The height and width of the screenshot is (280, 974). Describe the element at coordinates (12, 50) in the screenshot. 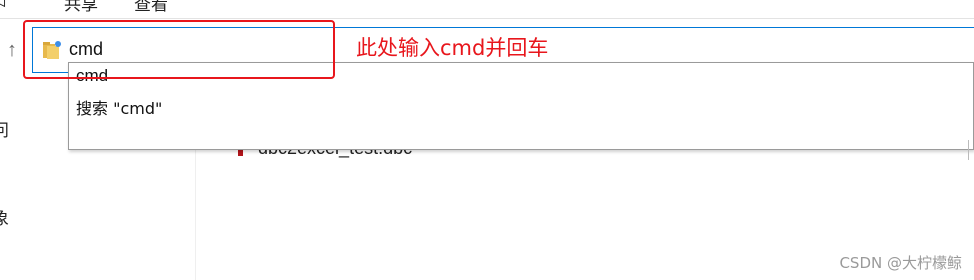

I see `up-arrow-icon: ↑` at that location.